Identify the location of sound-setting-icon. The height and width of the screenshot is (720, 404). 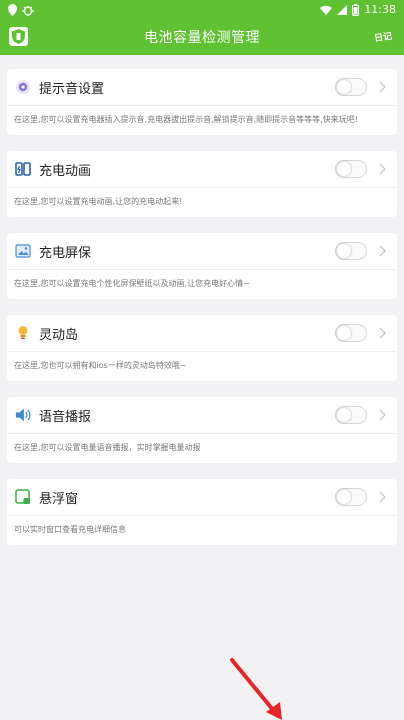
(23, 87).